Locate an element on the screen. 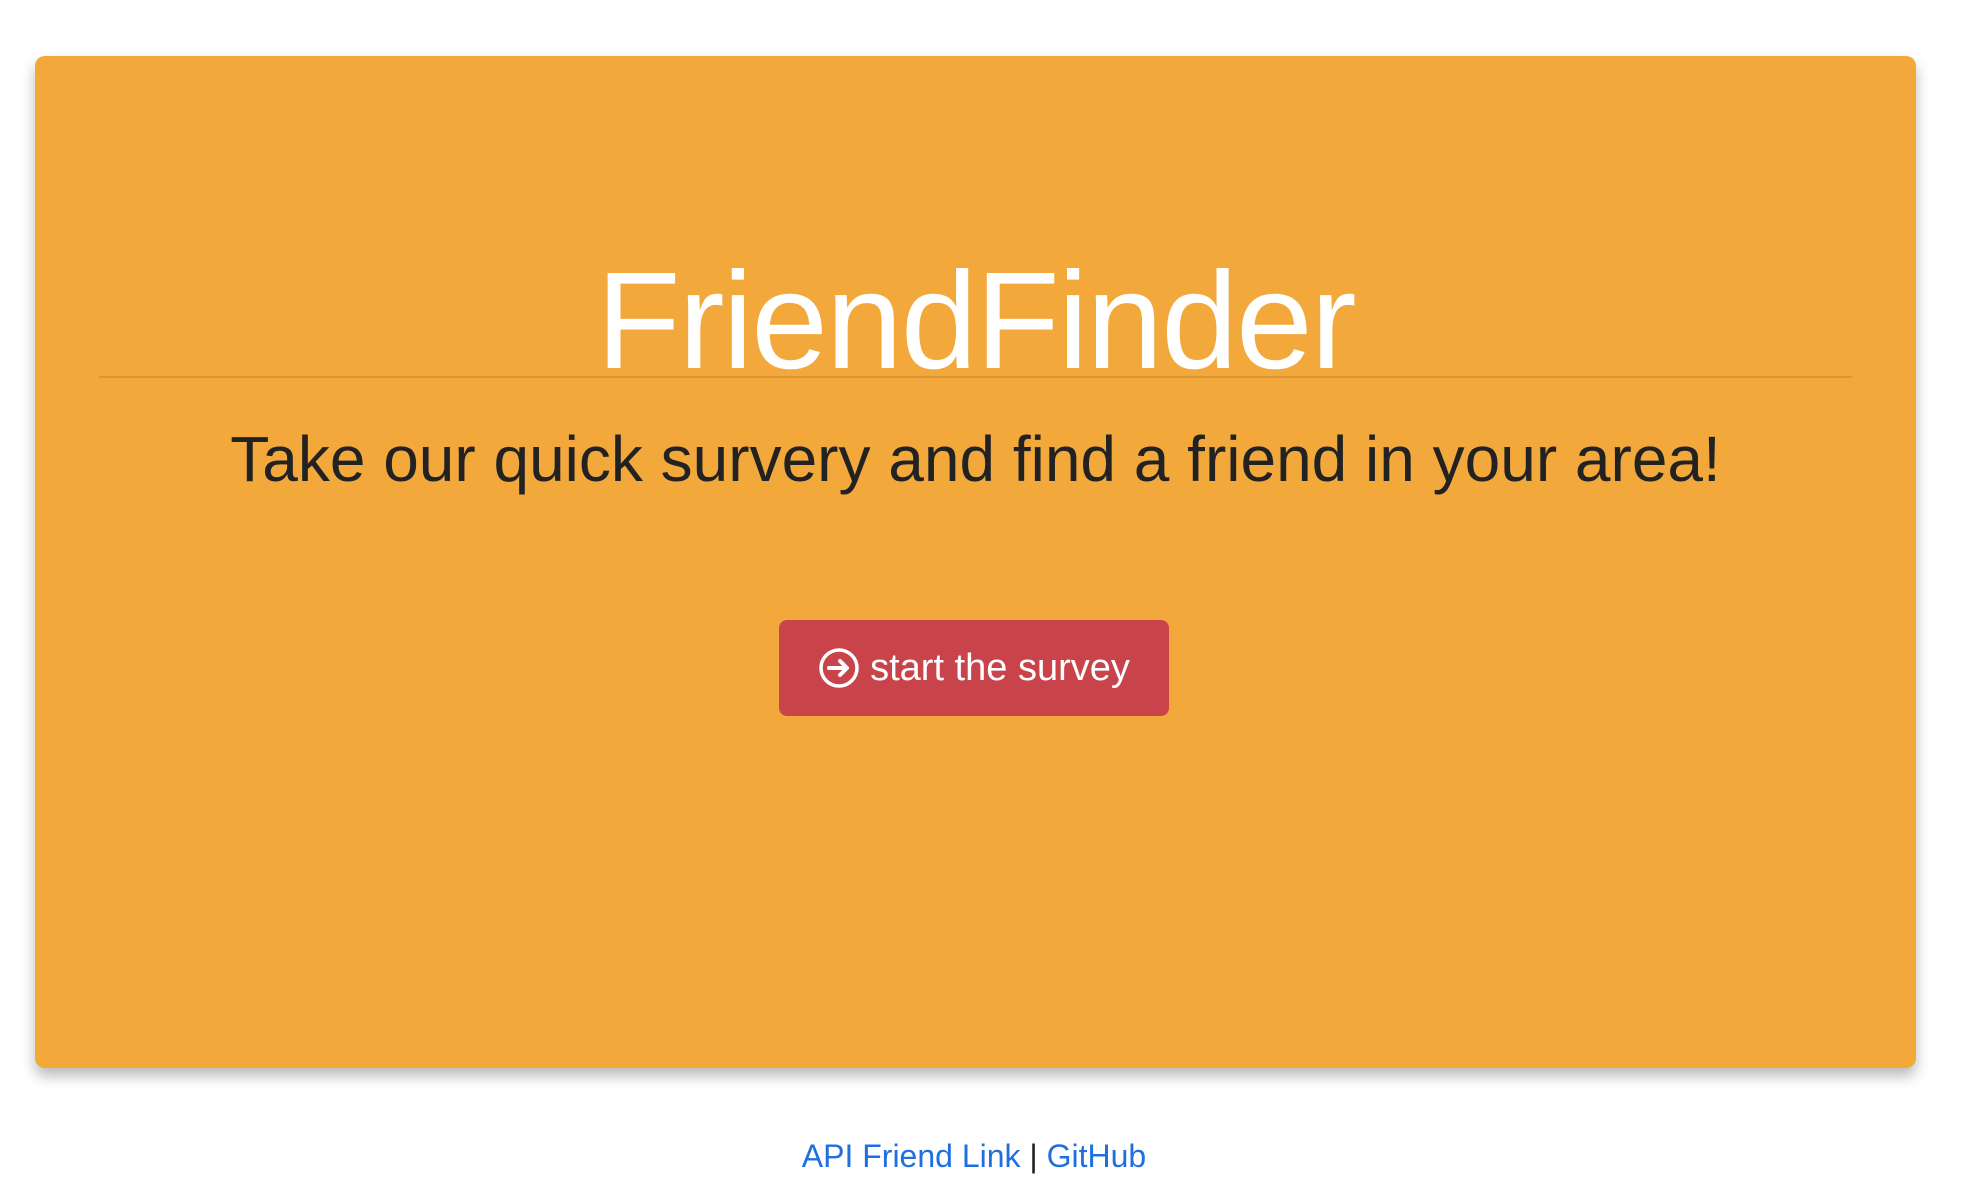 This screenshot has width=1984, height=1194. start-survey-button: start the survey is located at coordinates (974, 668).